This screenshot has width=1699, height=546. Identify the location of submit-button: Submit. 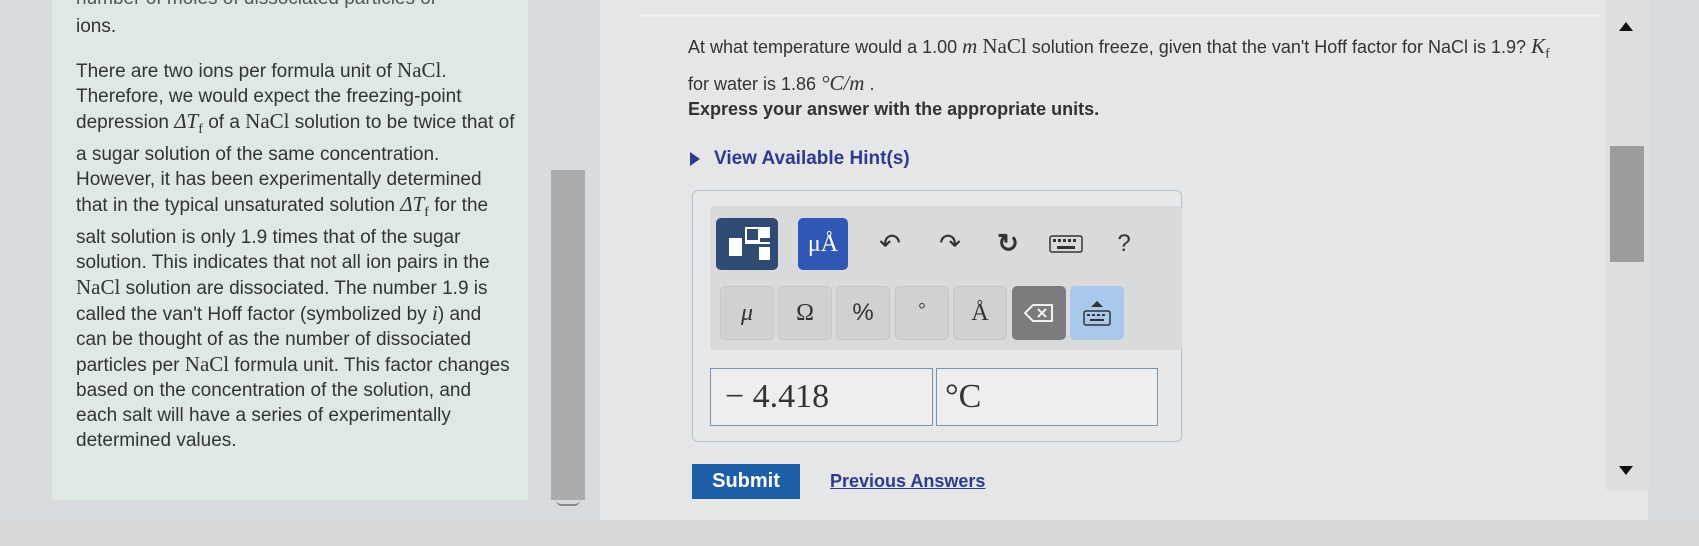
(746, 481).